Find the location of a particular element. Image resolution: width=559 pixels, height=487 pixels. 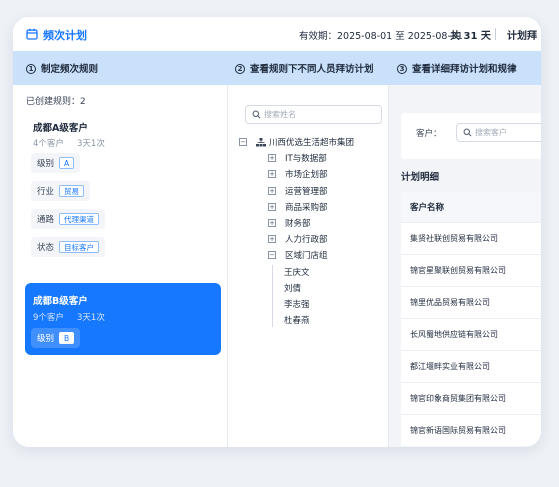

step-label: 查看规则下不同人员拜访计划 is located at coordinates (312, 69).